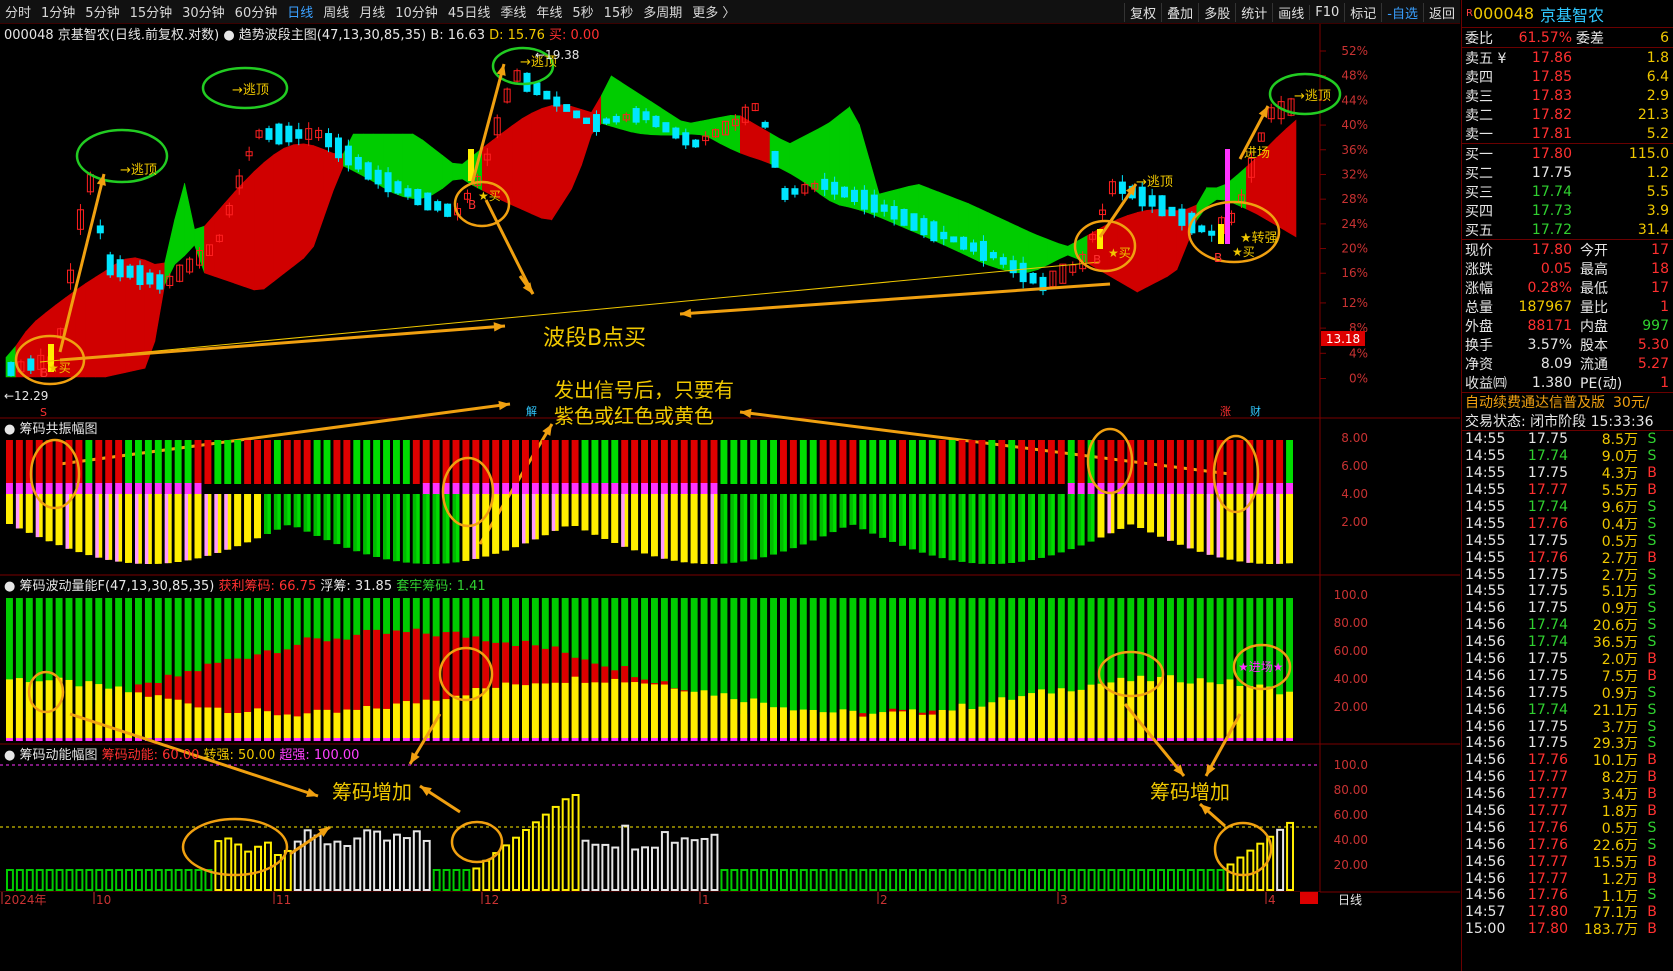 The width and height of the screenshot is (1673, 971). Describe the element at coordinates (549, 11) in the screenshot. I see `timeframe-tab-12: 年线` at that location.